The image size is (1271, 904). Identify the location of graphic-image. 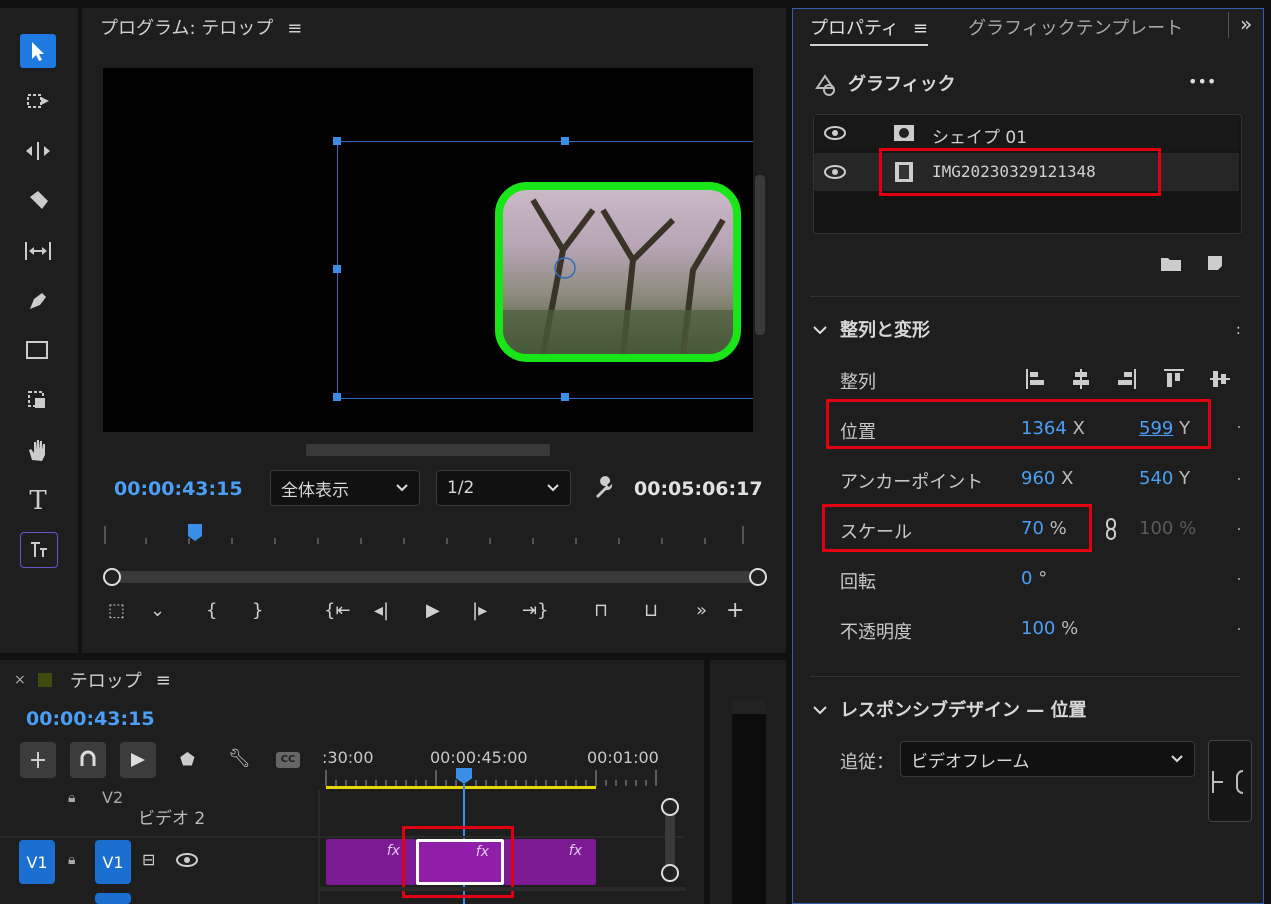
(618, 272).